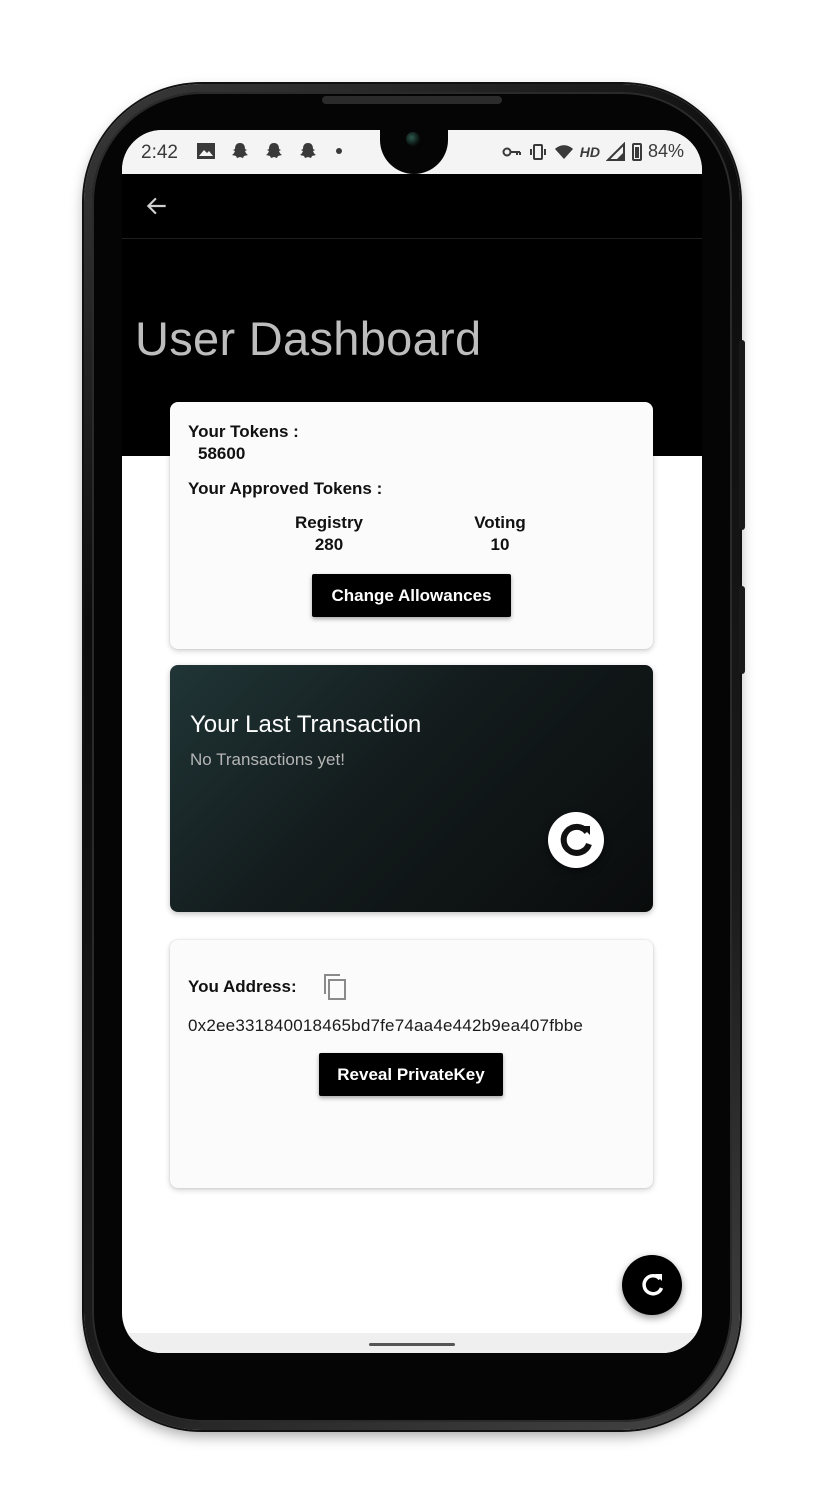  What do you see at coordinates (206, 151) in the screenshot?
I see `image-icon` at bounding box center [206, 151].